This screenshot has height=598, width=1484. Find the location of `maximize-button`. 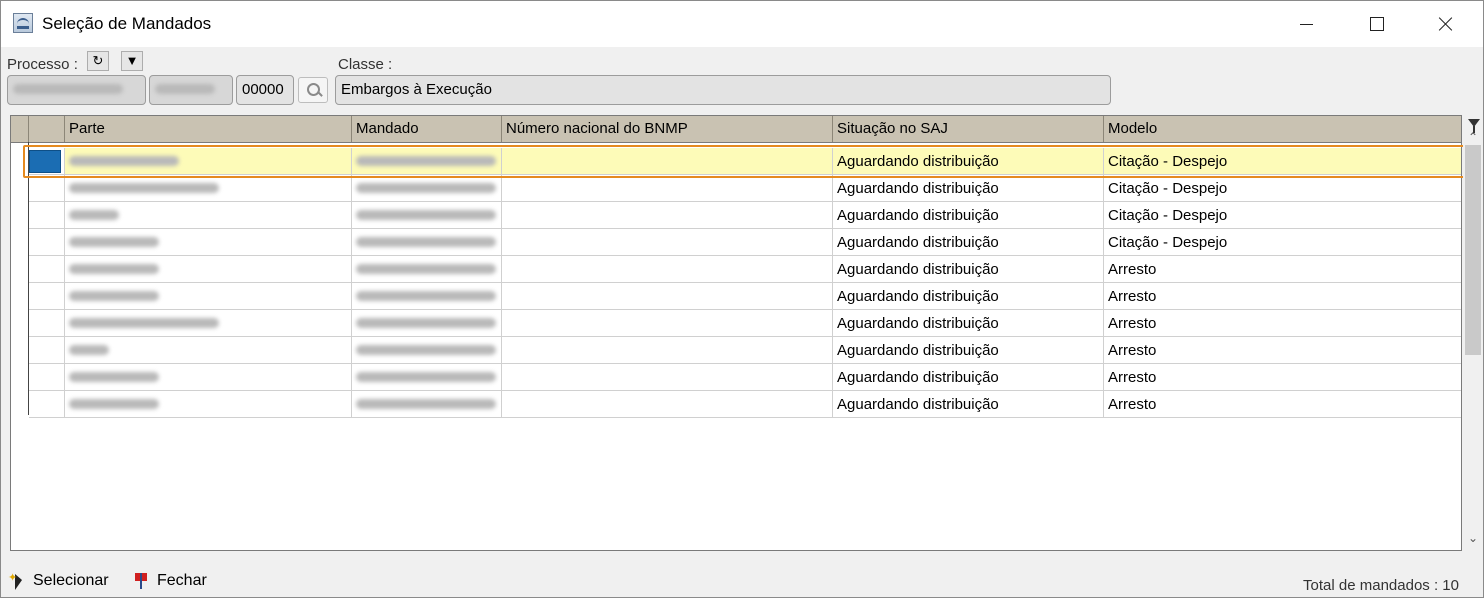

maximize-button is located at coordinates (1376, 24).